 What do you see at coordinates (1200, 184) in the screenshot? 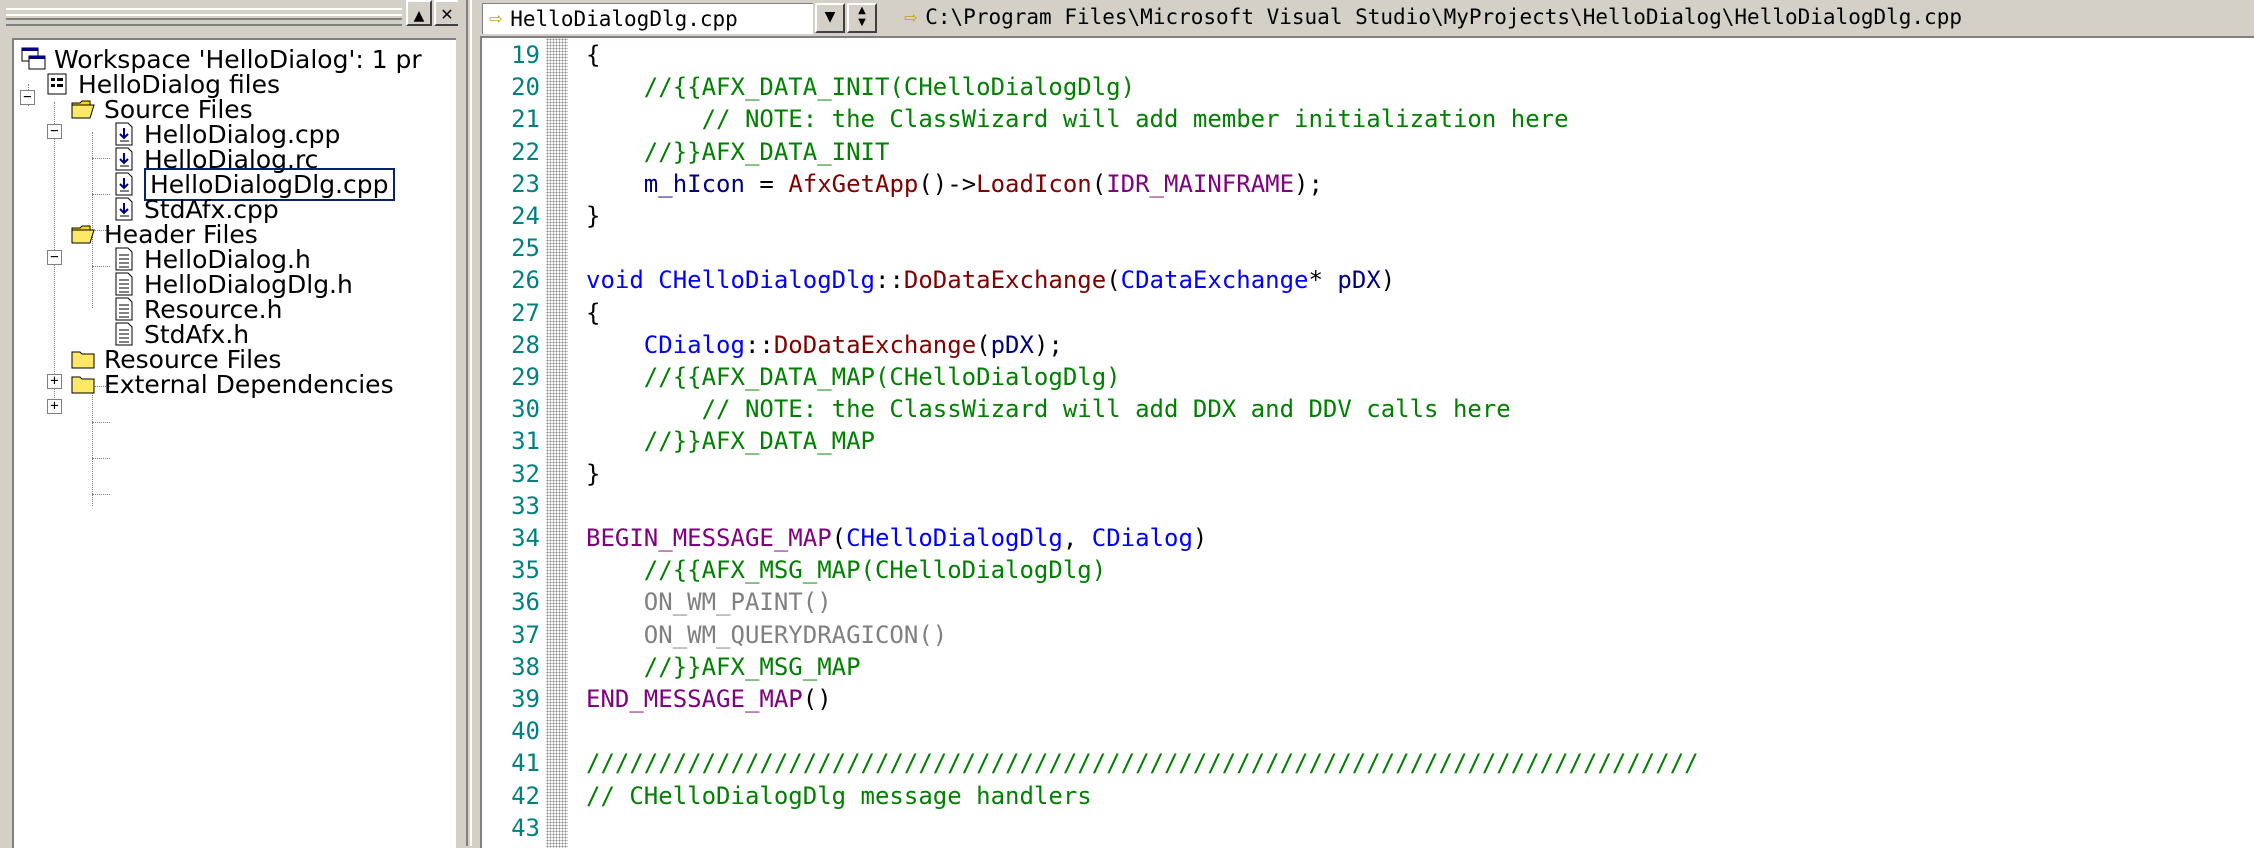
I see `code-token: IDR_MAINFRAME` at bounding box center [1200, 184].